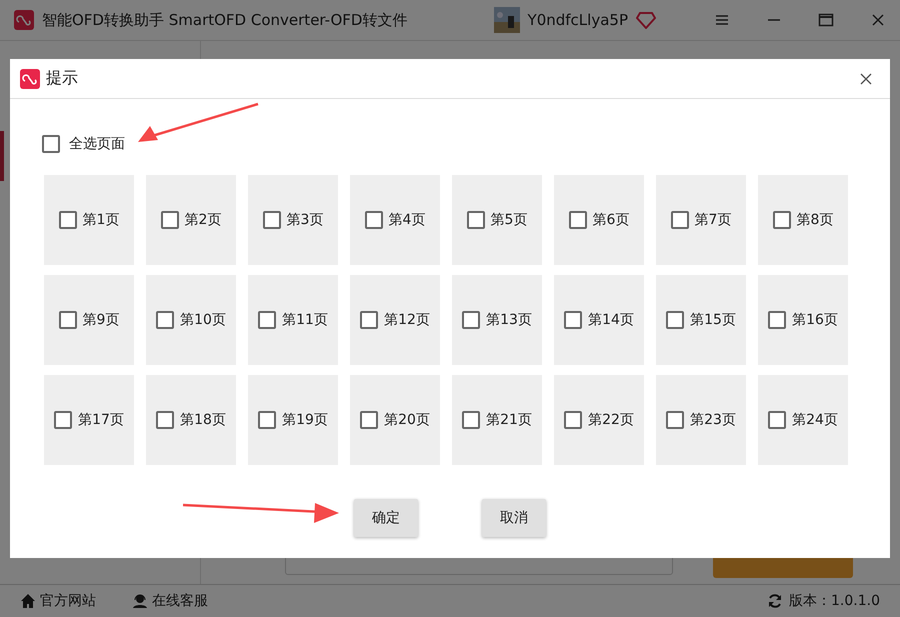 This screenshot has height=617, width=900. I want to click on page-tile: 第17页, so click(89, 420).